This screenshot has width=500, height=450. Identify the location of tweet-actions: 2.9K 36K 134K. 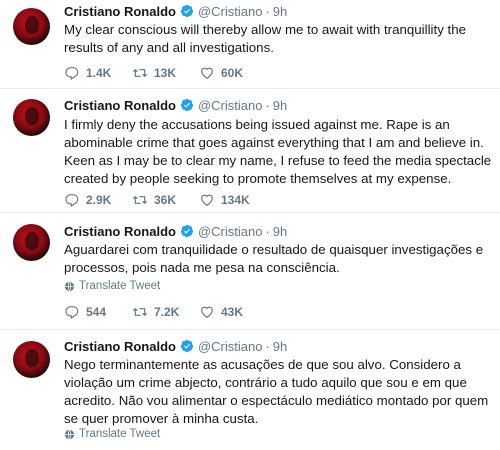
(165, 200).